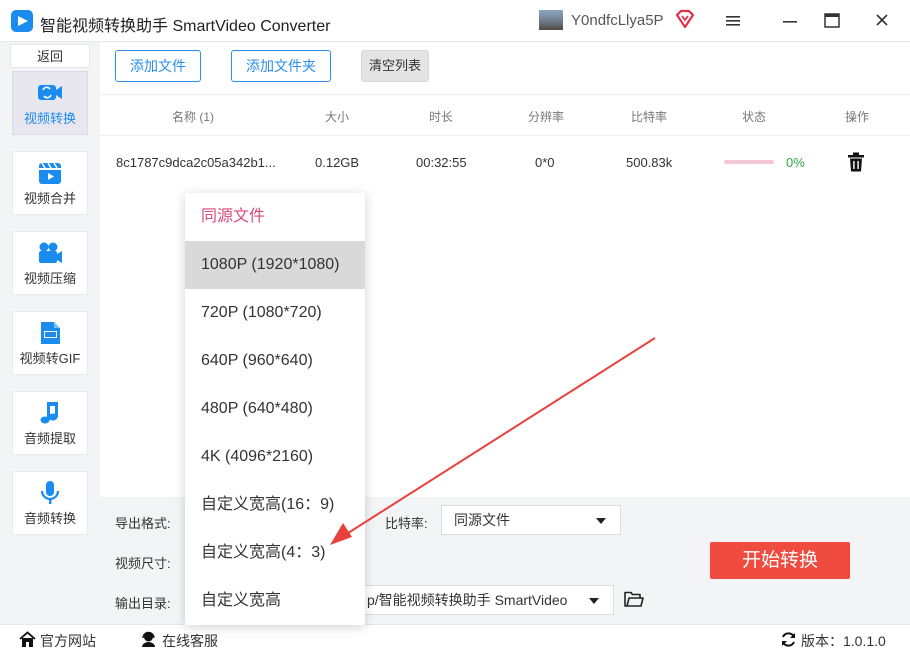  I want to click on sidebar-item-video-compress: 视频压缩, so click(50, 263).